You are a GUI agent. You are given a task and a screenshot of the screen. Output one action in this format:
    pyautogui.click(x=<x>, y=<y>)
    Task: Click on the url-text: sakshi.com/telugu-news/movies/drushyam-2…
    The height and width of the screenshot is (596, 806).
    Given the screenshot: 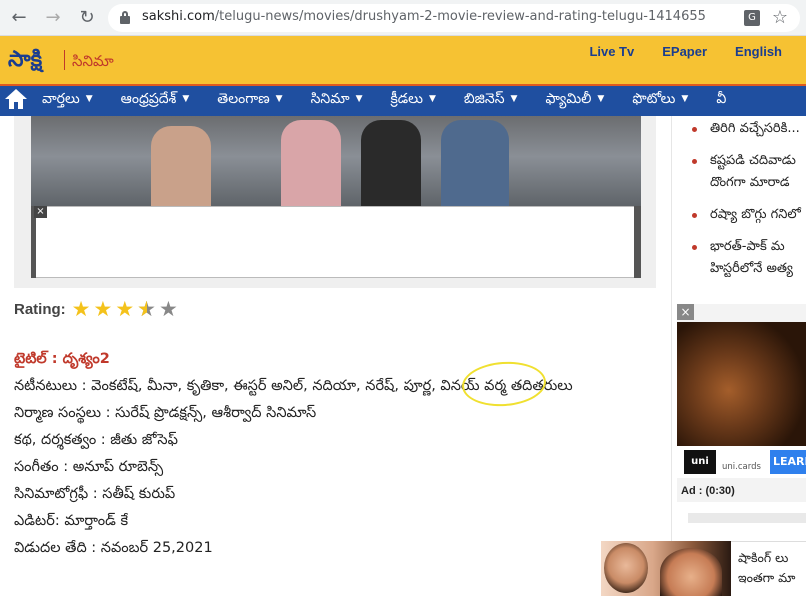 What is the action you would take?
    pyautogui.click(x=424, y=16)
    